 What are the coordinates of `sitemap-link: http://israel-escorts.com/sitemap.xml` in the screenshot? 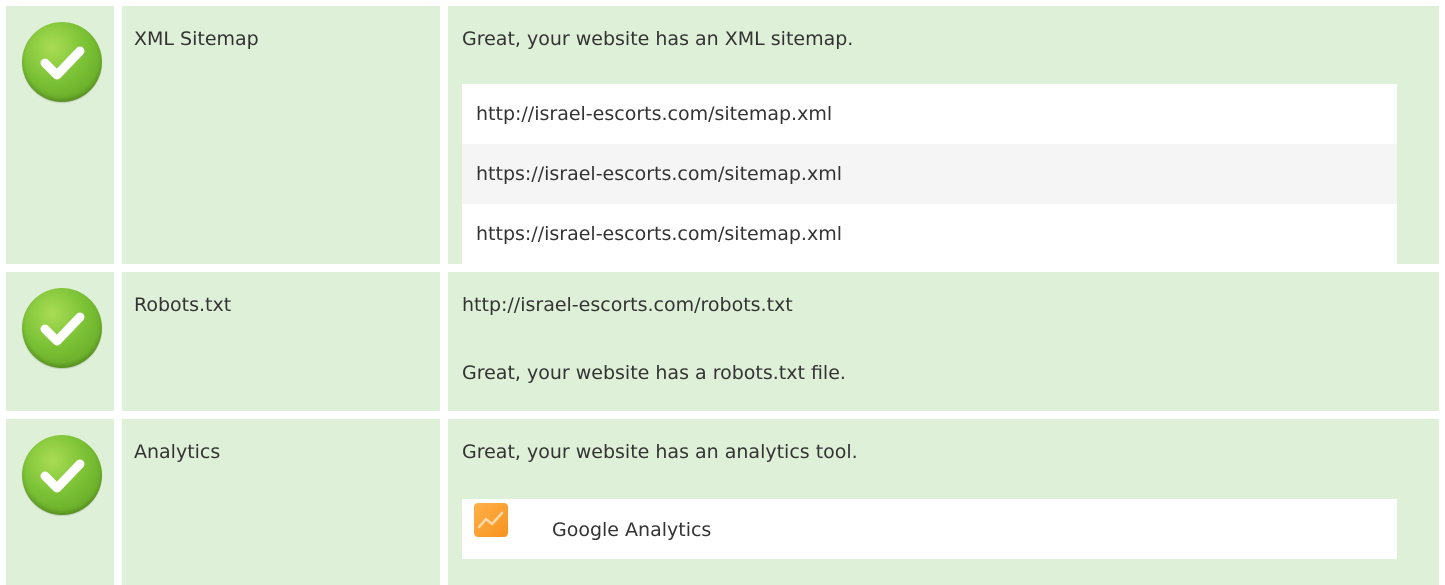 It's located at (929, 114).